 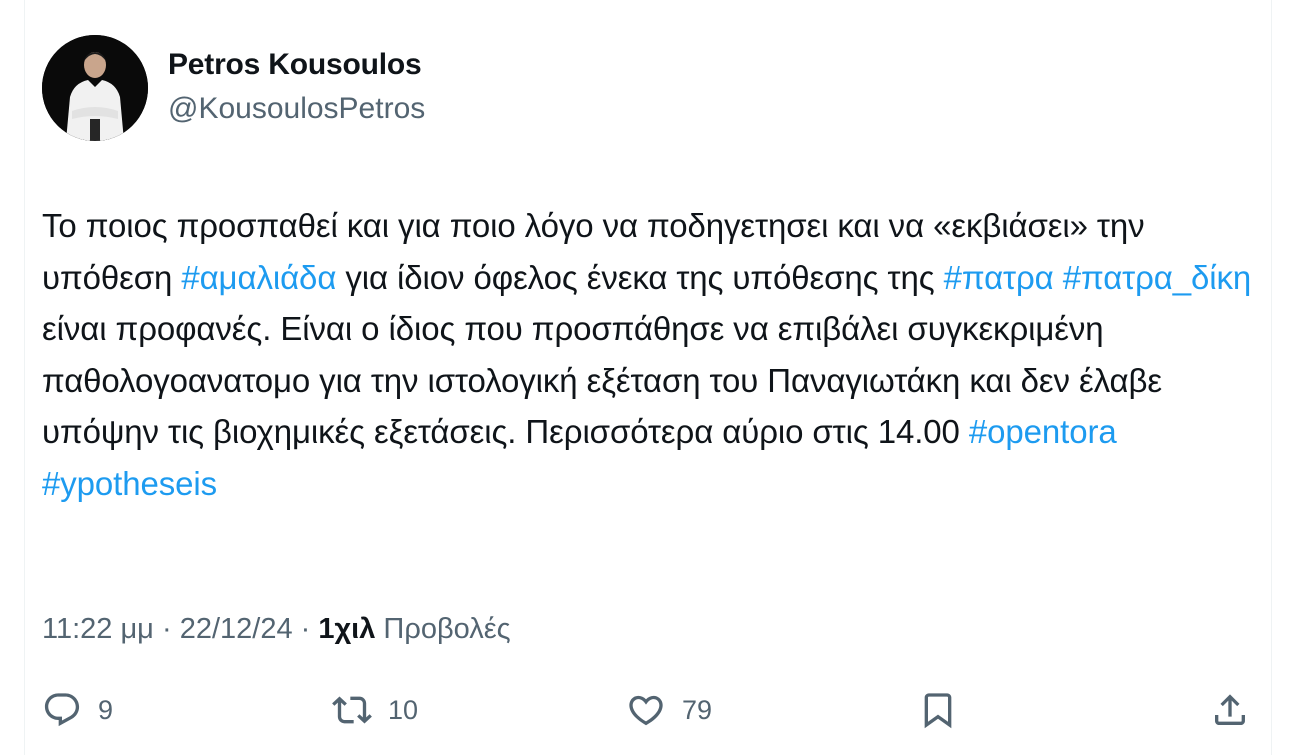 I want to click on share-button, so click(x=1230, y=710).